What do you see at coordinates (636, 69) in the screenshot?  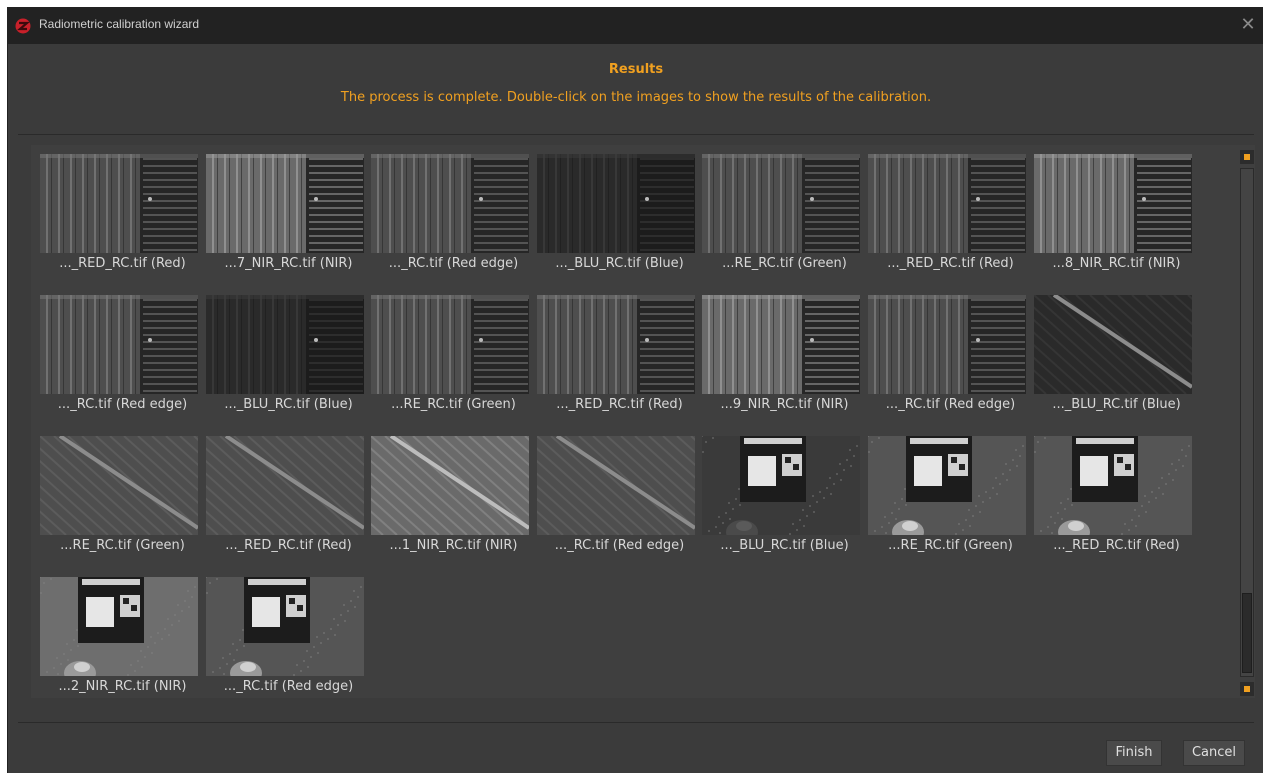 I see `results-title: Results` at bounding box center [636, 69].